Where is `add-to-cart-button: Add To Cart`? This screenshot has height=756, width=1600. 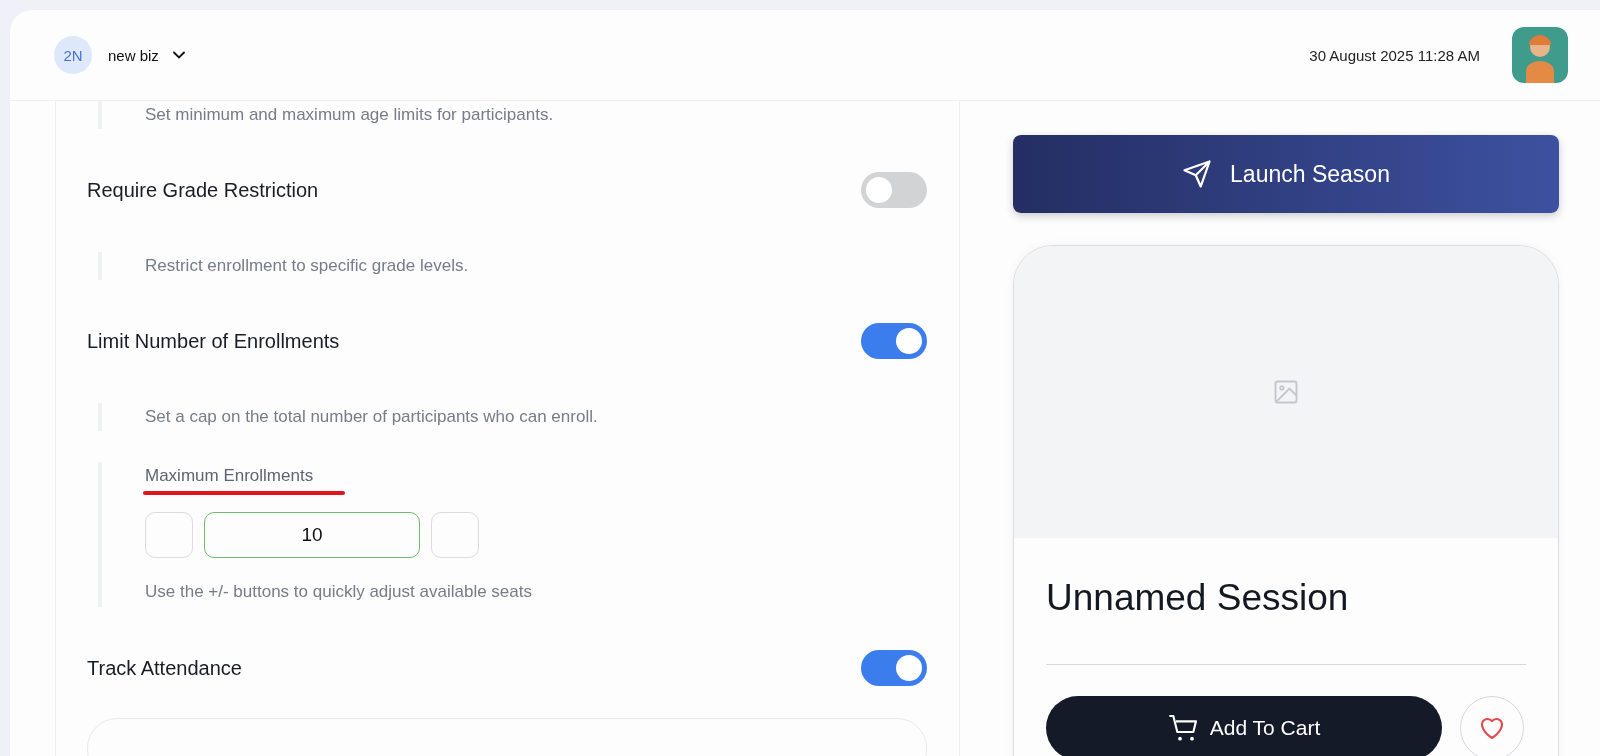
add-to-cart-button: Add To Cart is located at coordinates (1244, 726).